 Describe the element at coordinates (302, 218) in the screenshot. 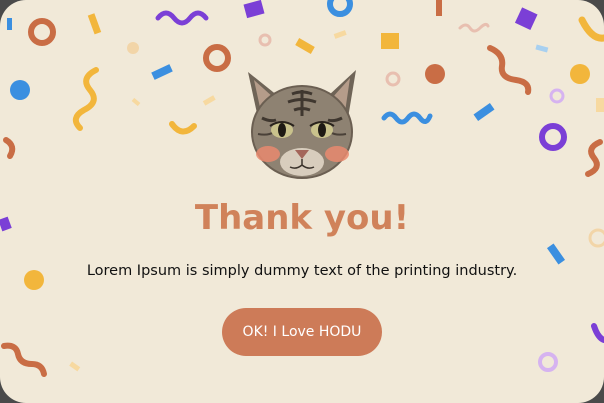

I see `dialog-title: Thank you!` at that location.